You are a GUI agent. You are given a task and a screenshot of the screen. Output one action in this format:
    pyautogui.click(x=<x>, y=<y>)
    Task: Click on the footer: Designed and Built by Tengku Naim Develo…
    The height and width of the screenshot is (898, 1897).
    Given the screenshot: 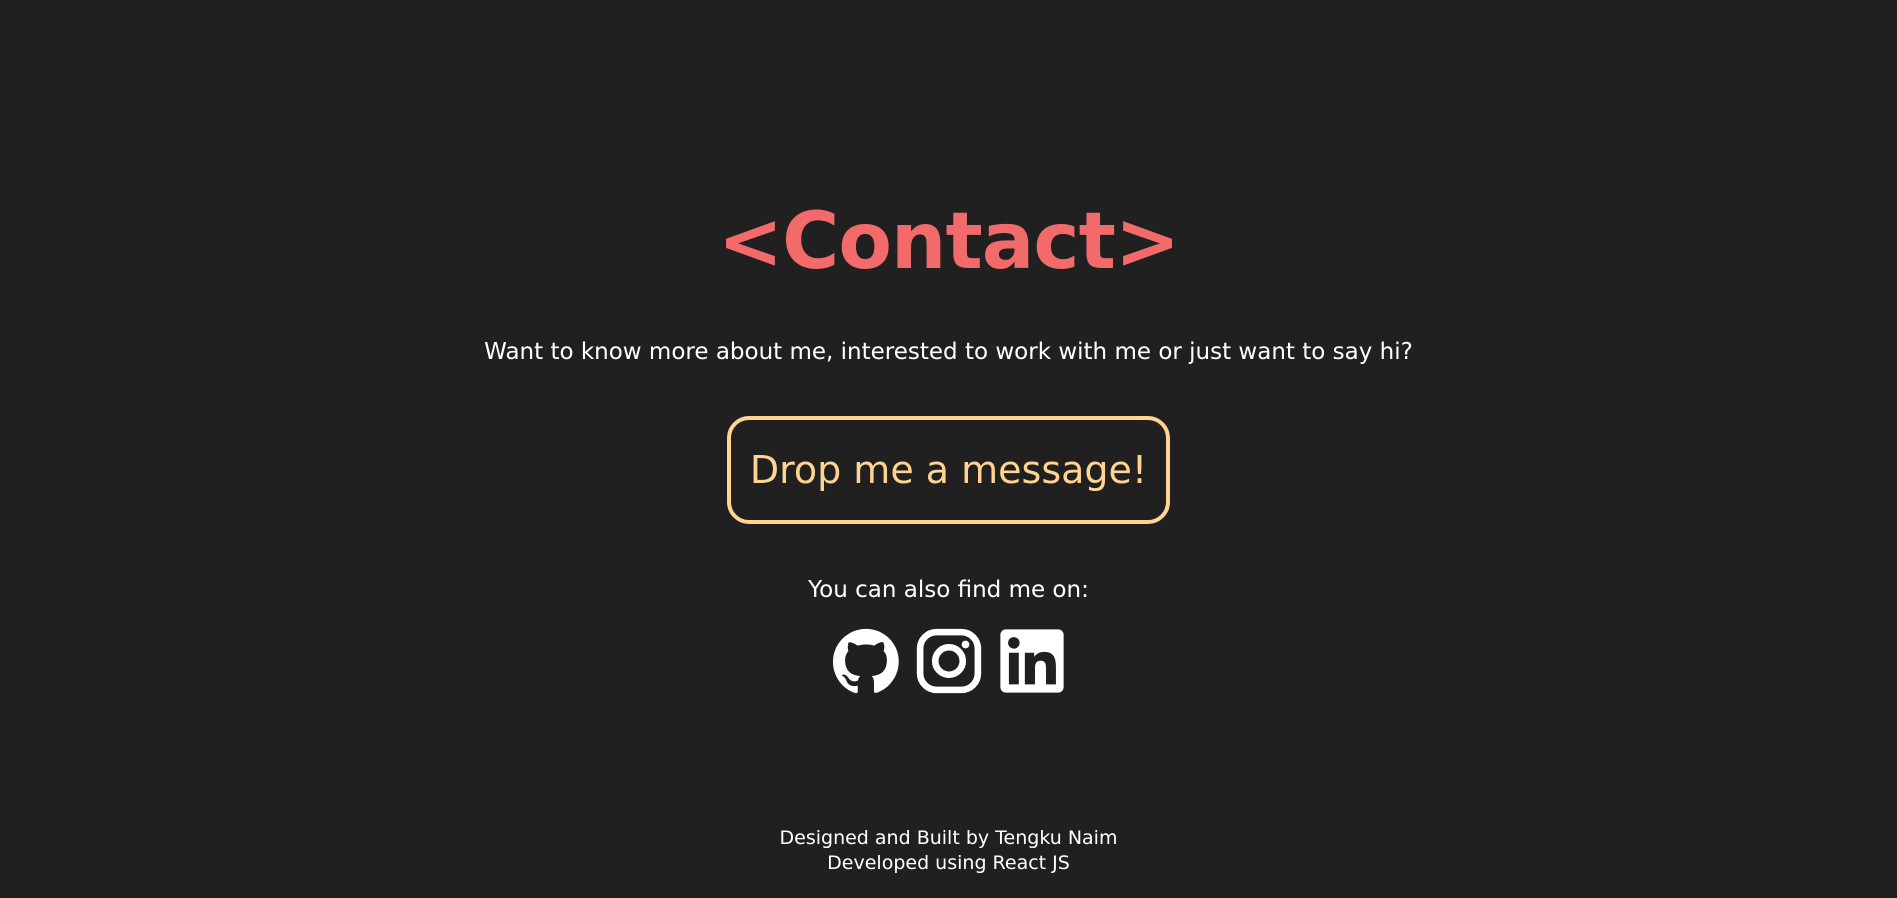 What is the action you would take?
    pyautogui.click(x=948, y=851)
    